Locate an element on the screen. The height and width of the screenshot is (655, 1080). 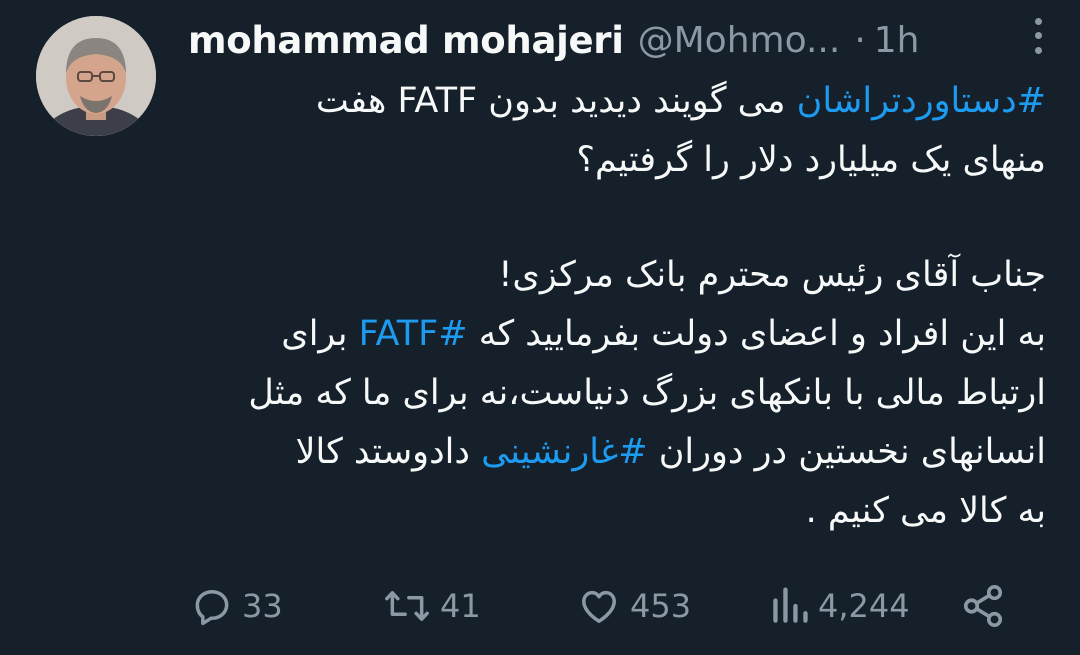
author-avatar is located at coordinates (96, 76).